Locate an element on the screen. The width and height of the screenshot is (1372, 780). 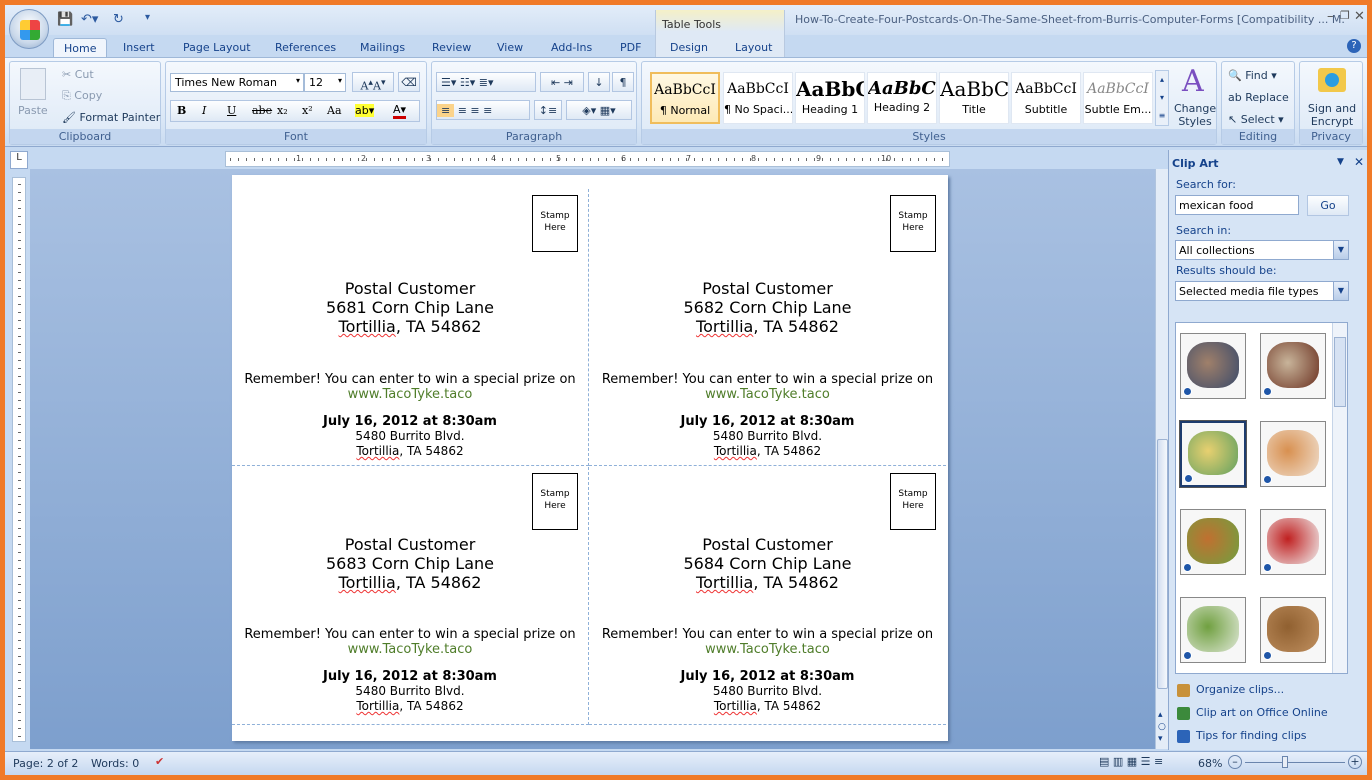
style-normal: AaBbCcI ¶ Normal is located at coordinates (685, 98).